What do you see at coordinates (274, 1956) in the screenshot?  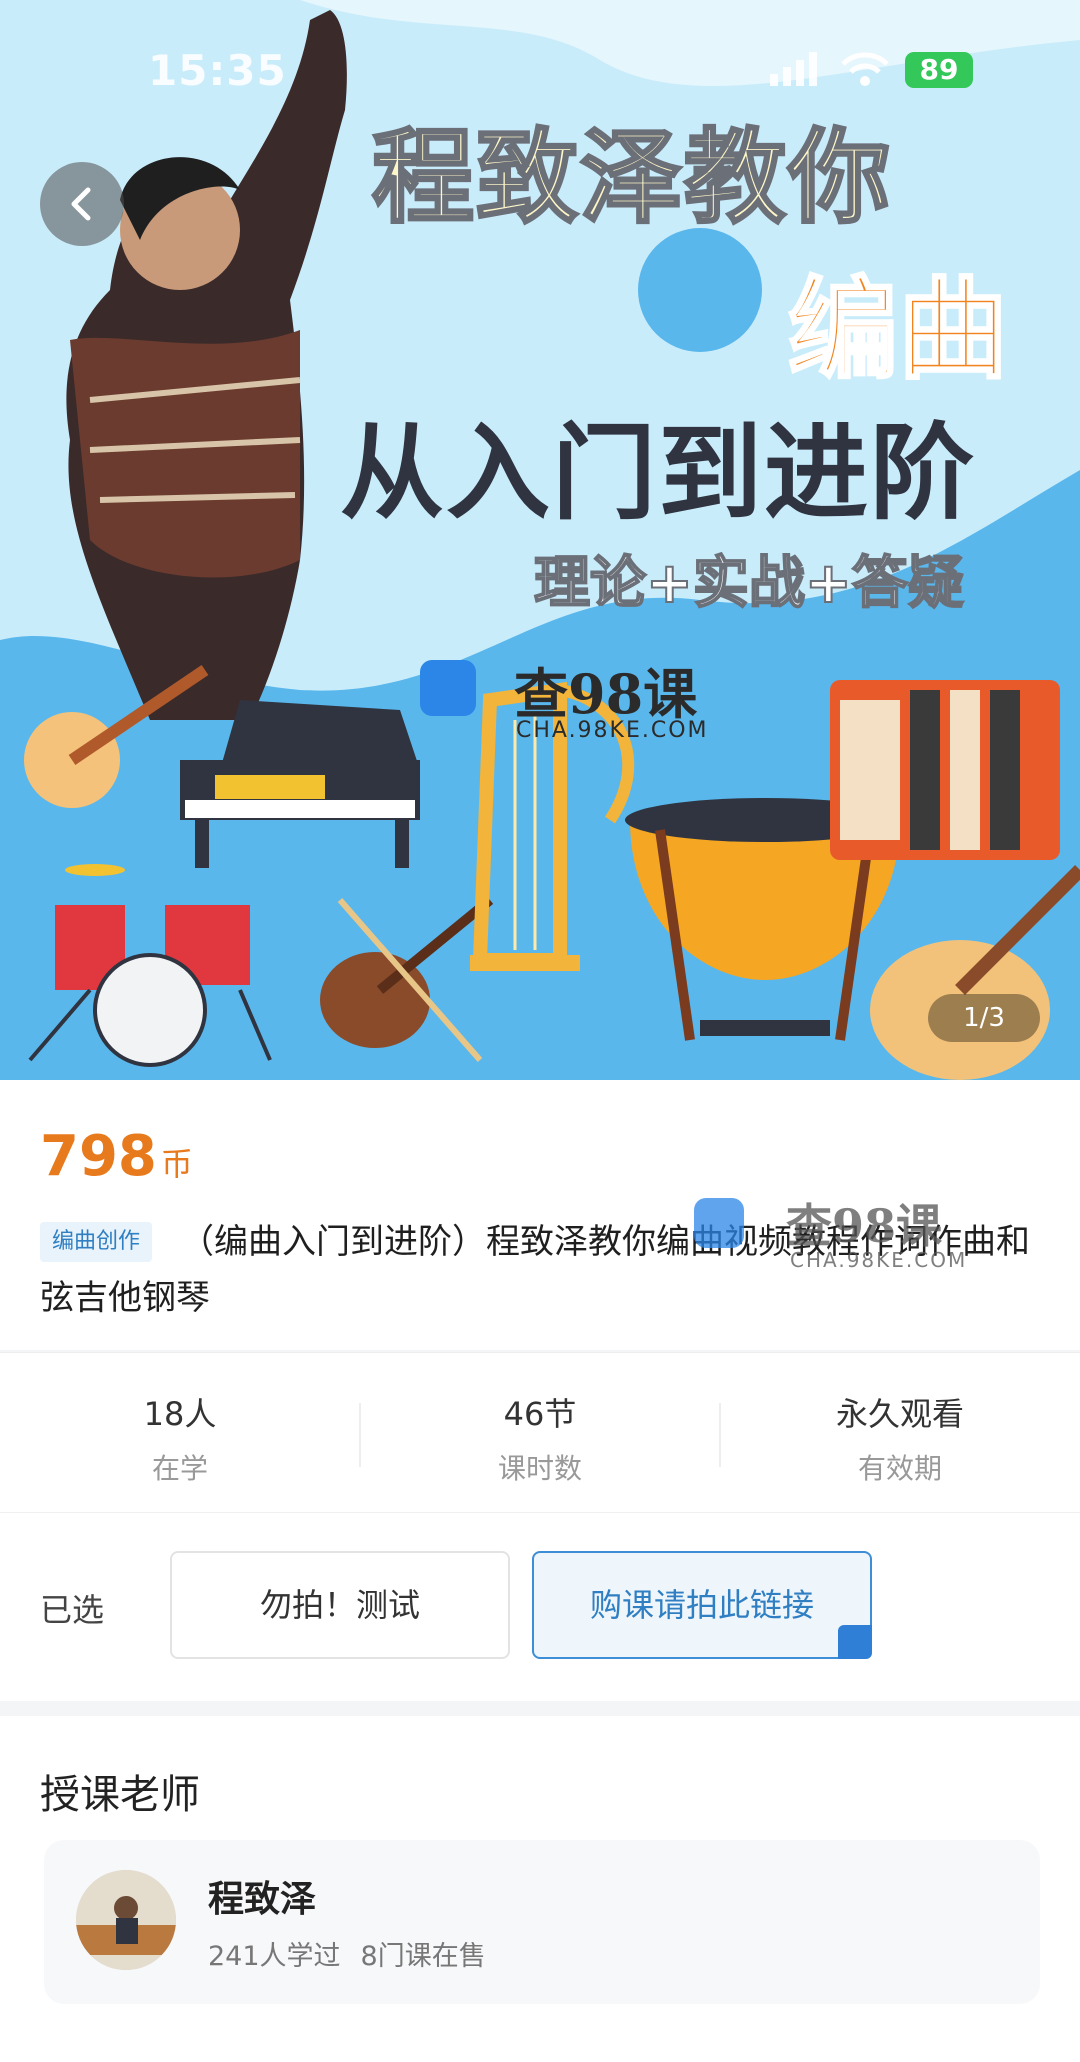 I see `teacher-learners: 241人学过` at bounding box center [274, 1956].